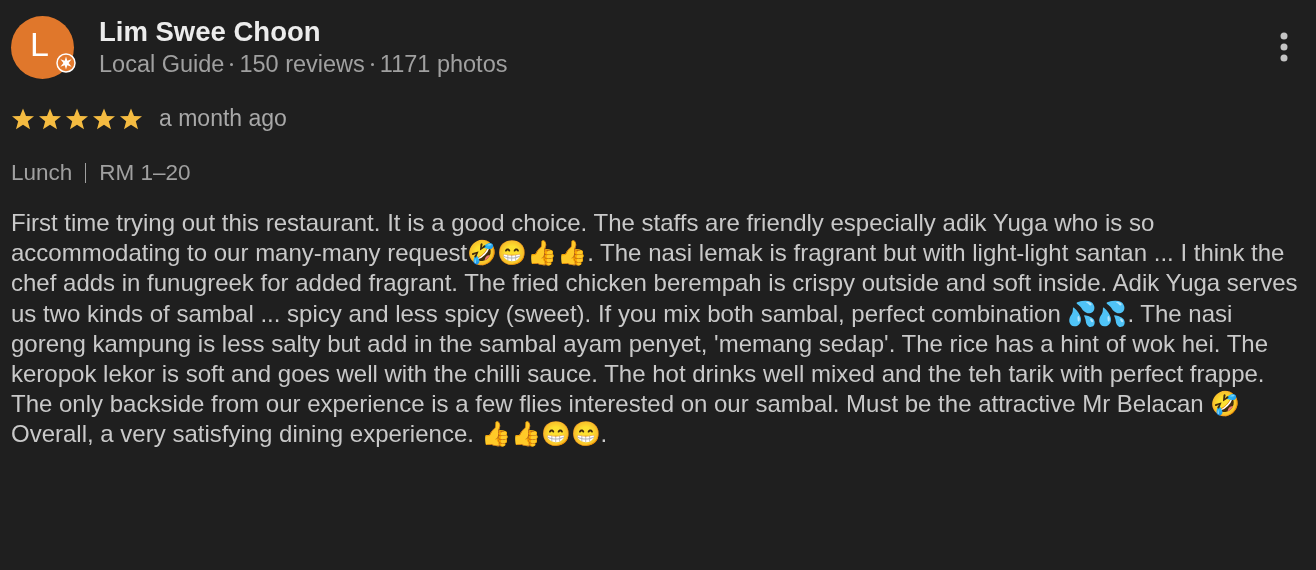  What do you see at coordinates (162, 64) in the screenshot?
I see `reviewer-stat: Local Guide` at bounding box center [162, 64].